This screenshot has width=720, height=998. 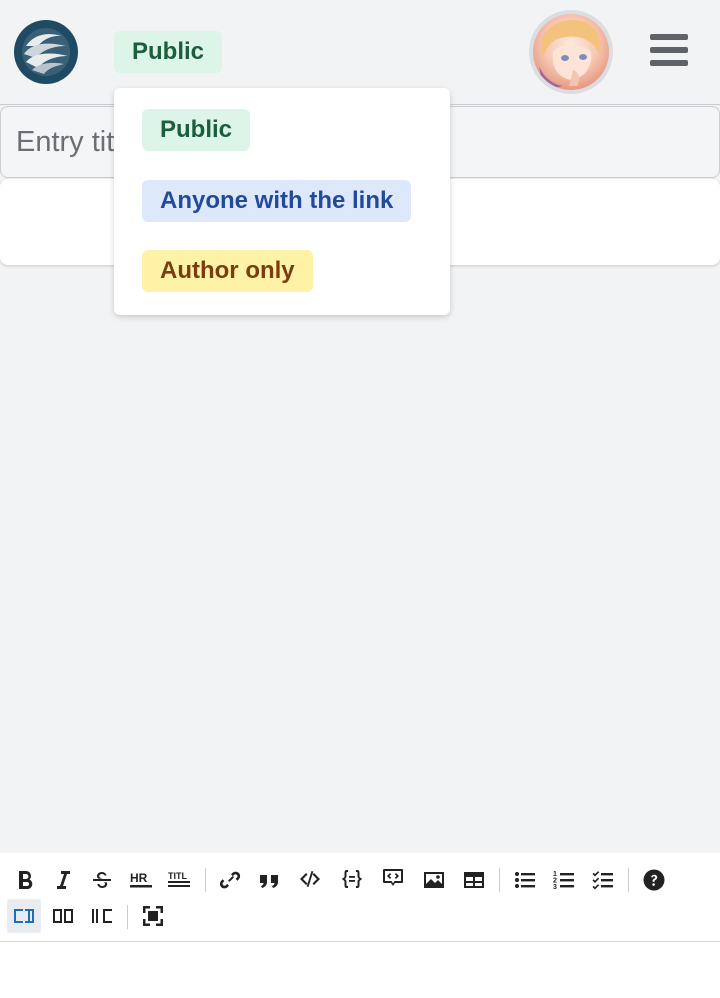 What do you see at coordinates (25, 880) in the screenshot?
I see `bold-icon` at bounding box center [25, 880].